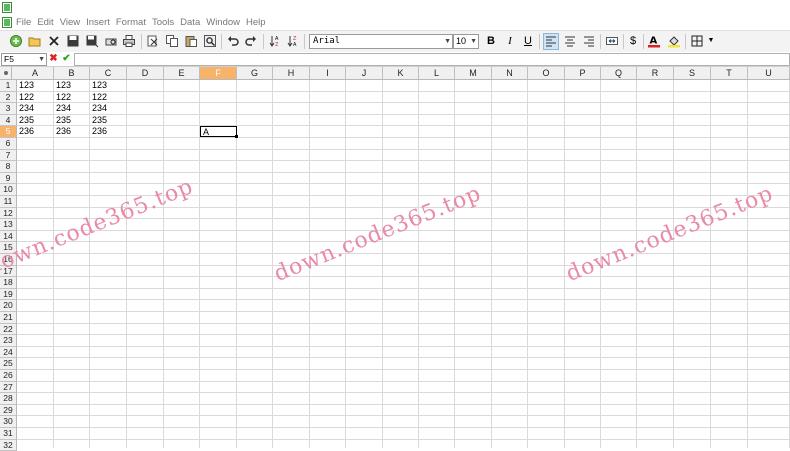 The image size is (790, 451). I want to click on column-header-r: R, so click(655, 73).